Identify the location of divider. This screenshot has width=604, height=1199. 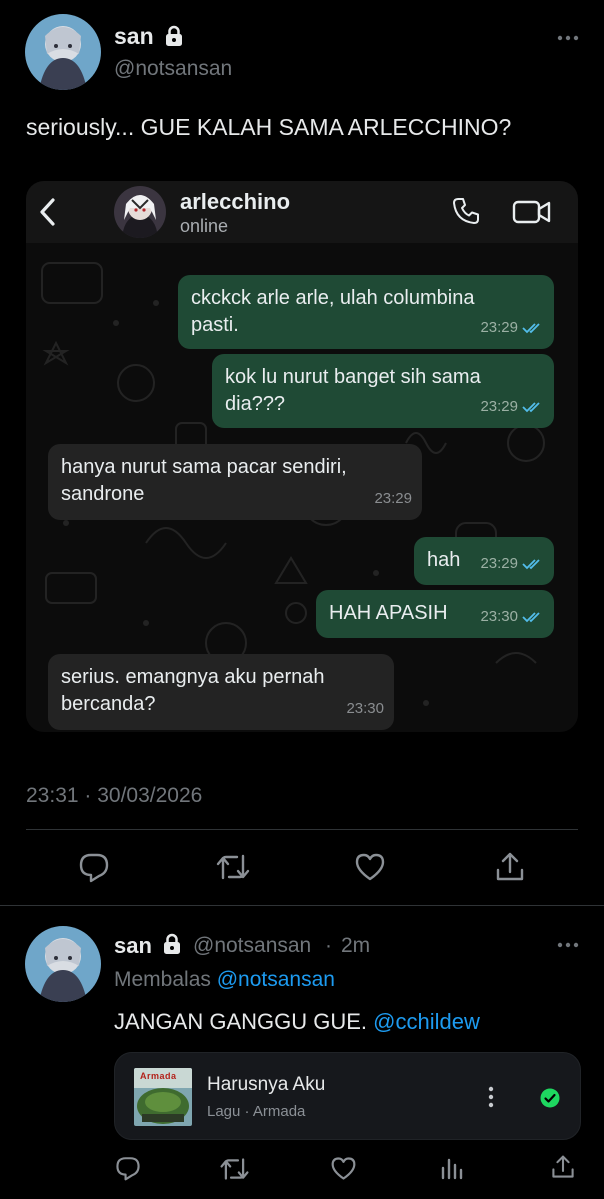
(302, 829).